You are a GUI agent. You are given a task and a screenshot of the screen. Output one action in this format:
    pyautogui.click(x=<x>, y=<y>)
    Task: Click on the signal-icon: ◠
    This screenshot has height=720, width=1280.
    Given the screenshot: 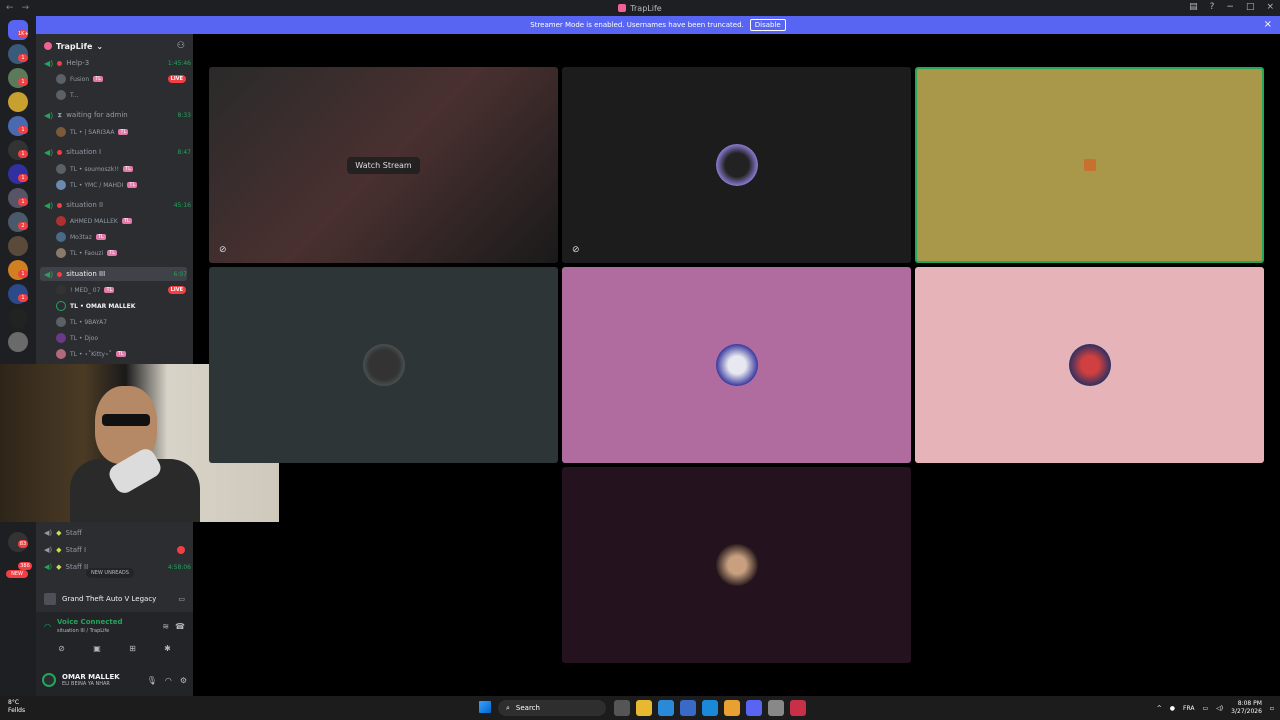 What is the action you would take?
    pyautogui.click(x=47, y=626)
    